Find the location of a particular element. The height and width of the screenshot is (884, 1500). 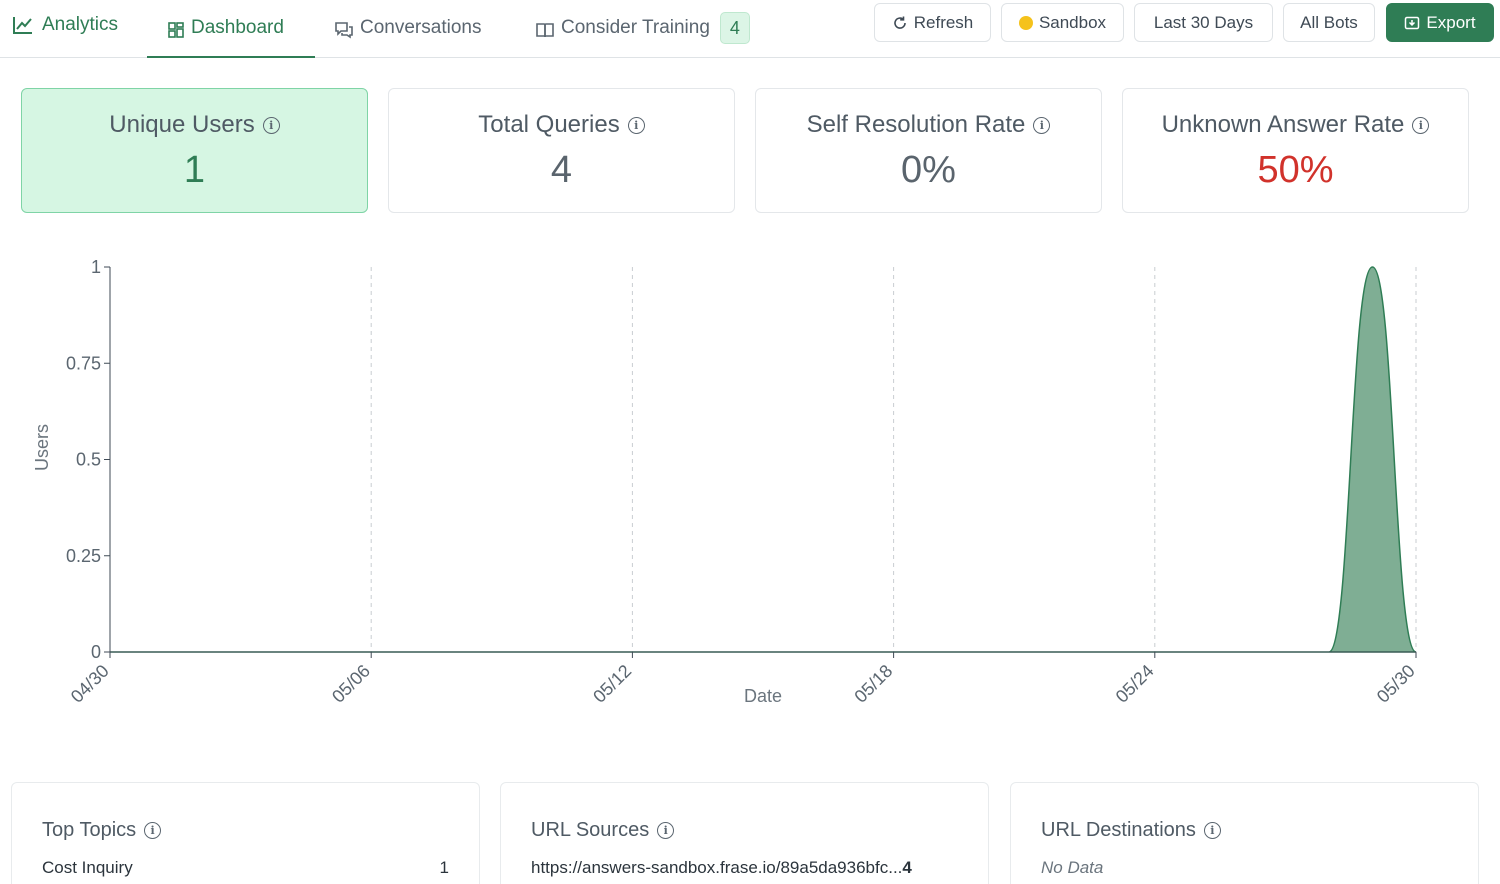

x-tick-label: 05/30 is located at coordinates (1396, 684).